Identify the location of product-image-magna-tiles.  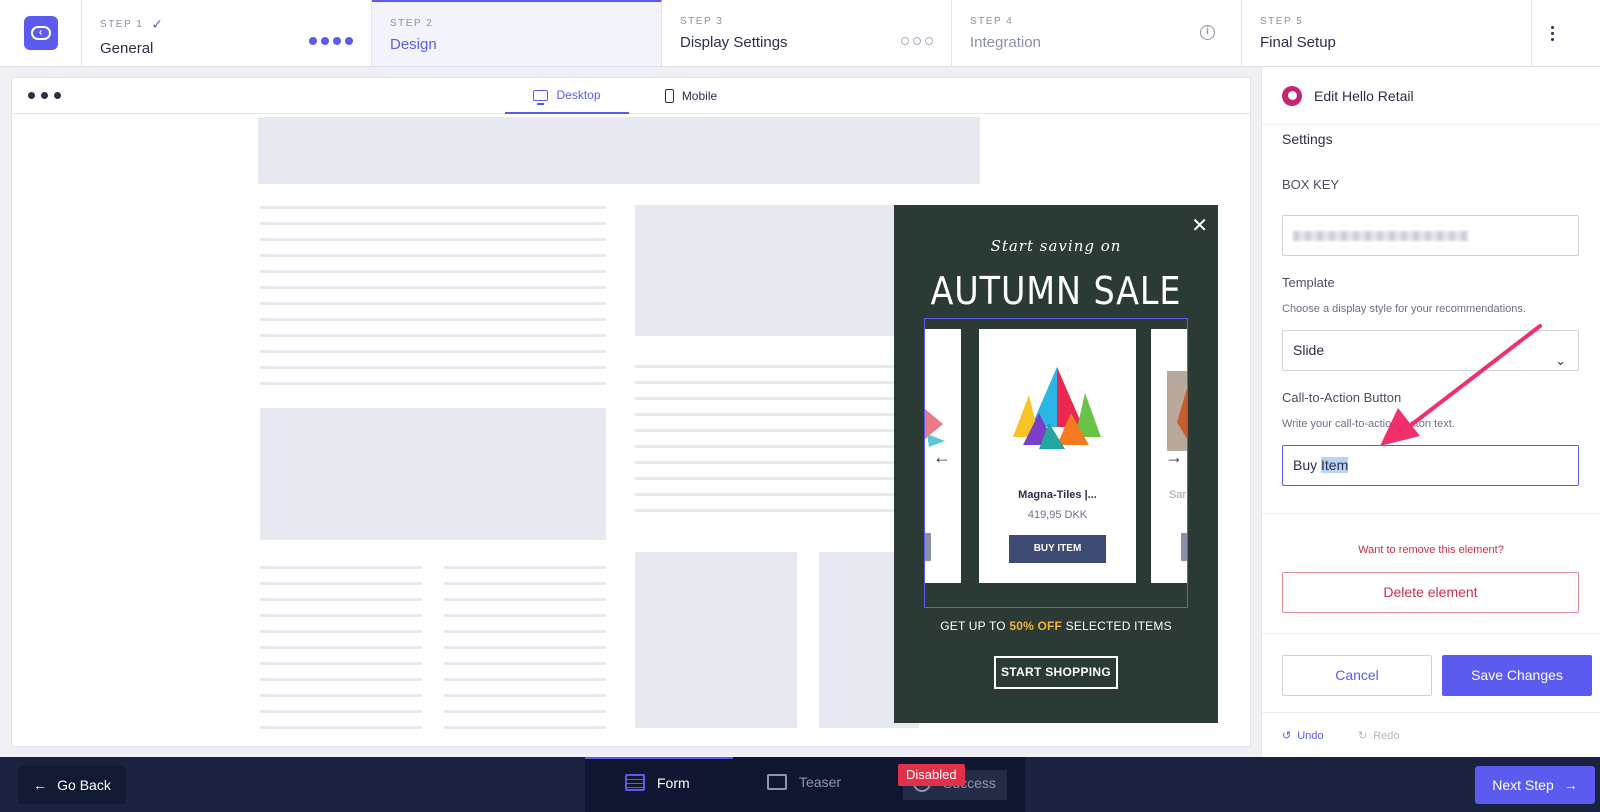
(1057, 408).